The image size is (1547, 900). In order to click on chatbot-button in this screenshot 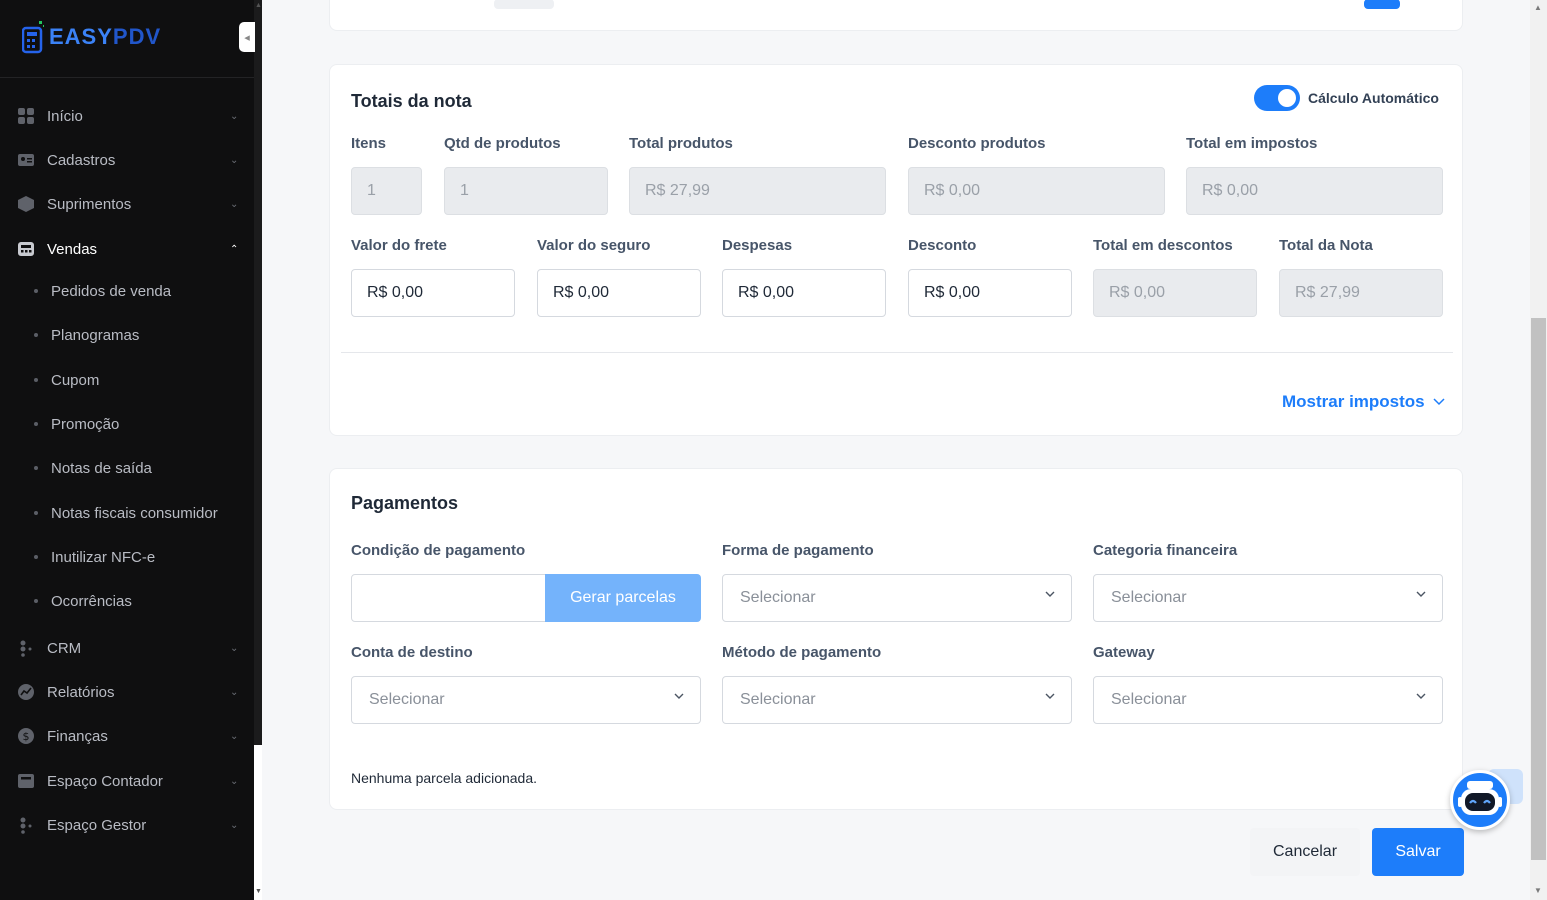, I will do `click(1480, 800)`.